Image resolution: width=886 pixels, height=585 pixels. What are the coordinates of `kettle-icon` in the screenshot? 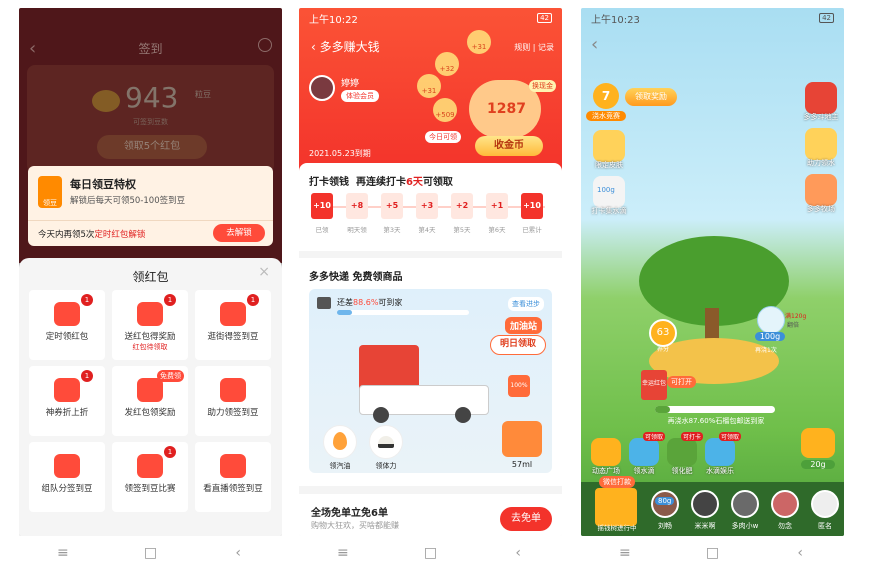 It's located at (818, 443).